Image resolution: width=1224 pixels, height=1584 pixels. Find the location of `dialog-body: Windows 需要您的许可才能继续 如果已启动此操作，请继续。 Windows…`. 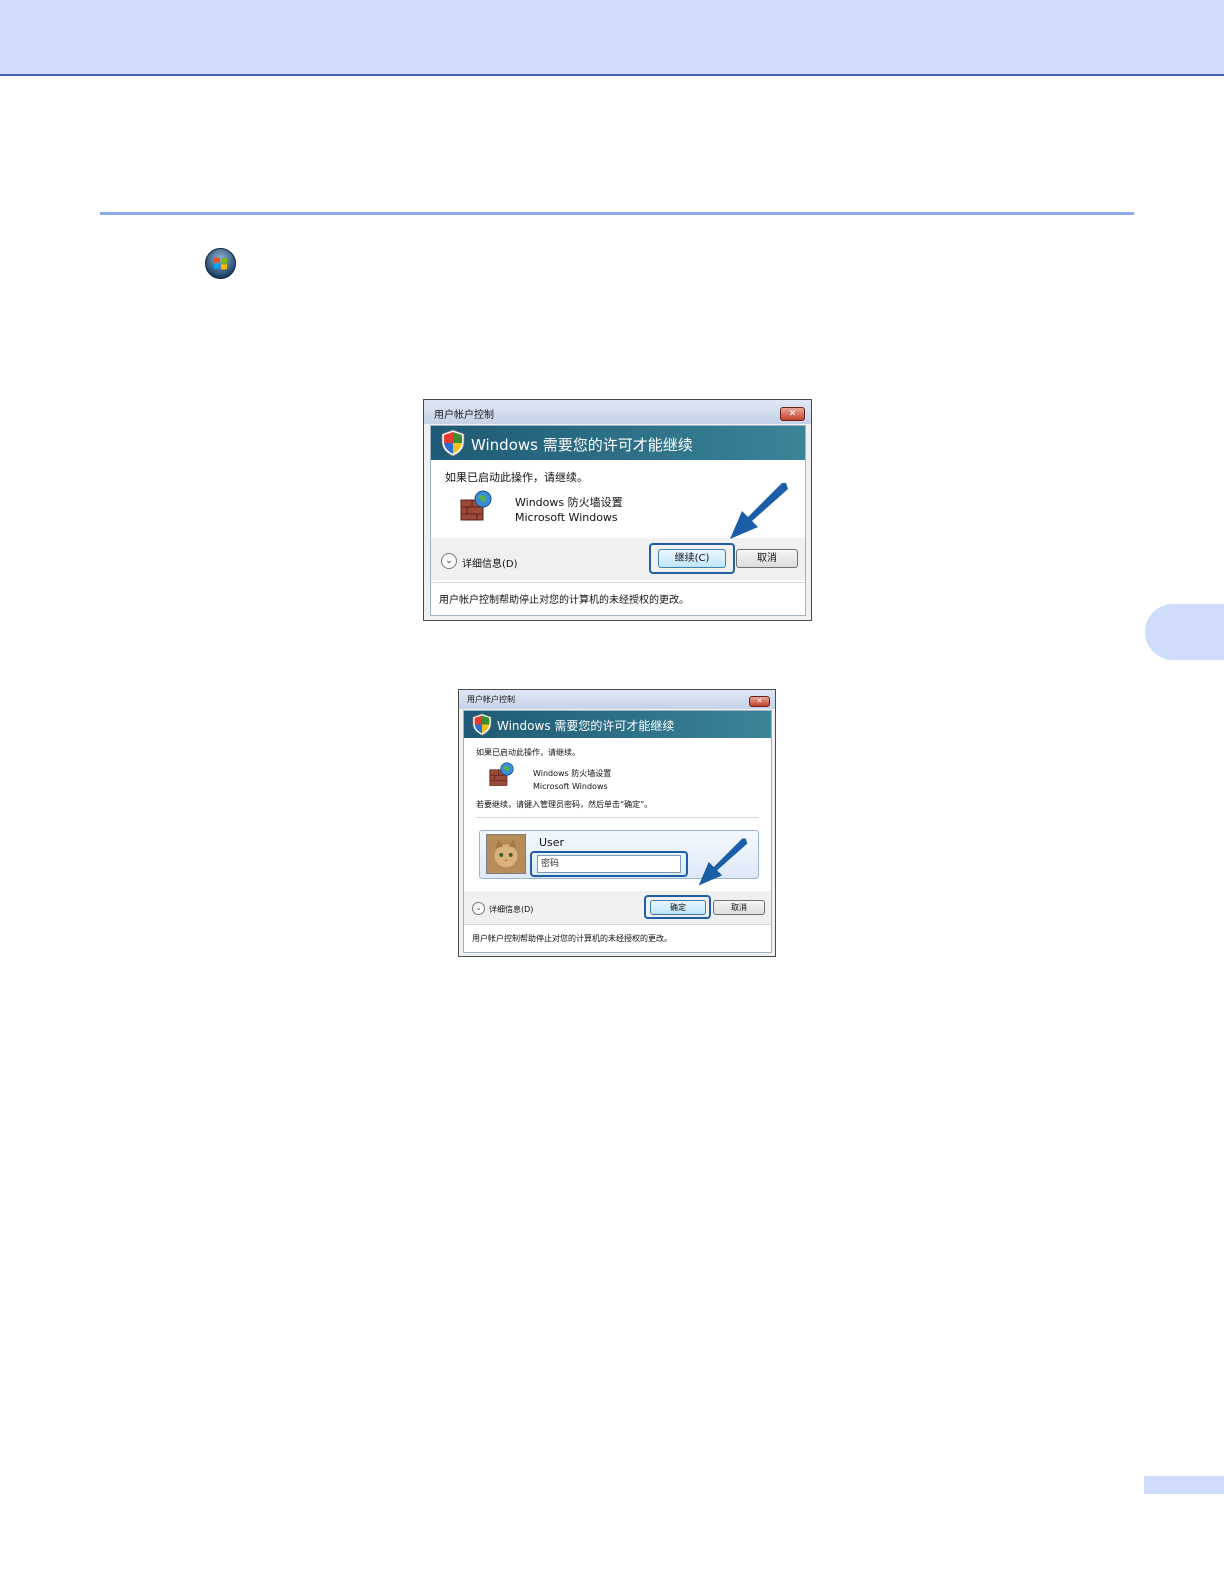

dialog-body: Windows 需要您的许可才能继续 如果已启动此操作，请继续。 Windows… is located at coordinates (617, 831).